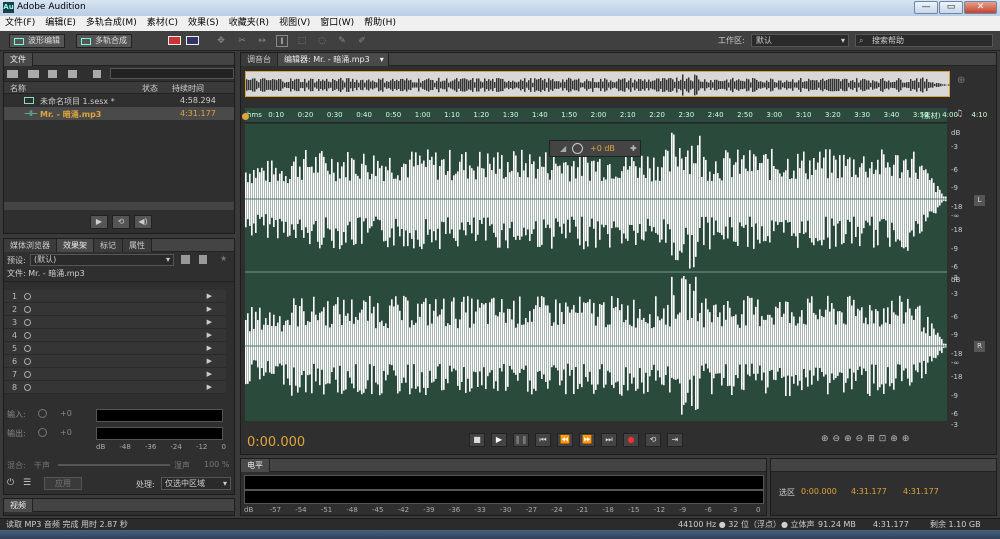  I want to click on play-button: ▶, so click(499, 440).